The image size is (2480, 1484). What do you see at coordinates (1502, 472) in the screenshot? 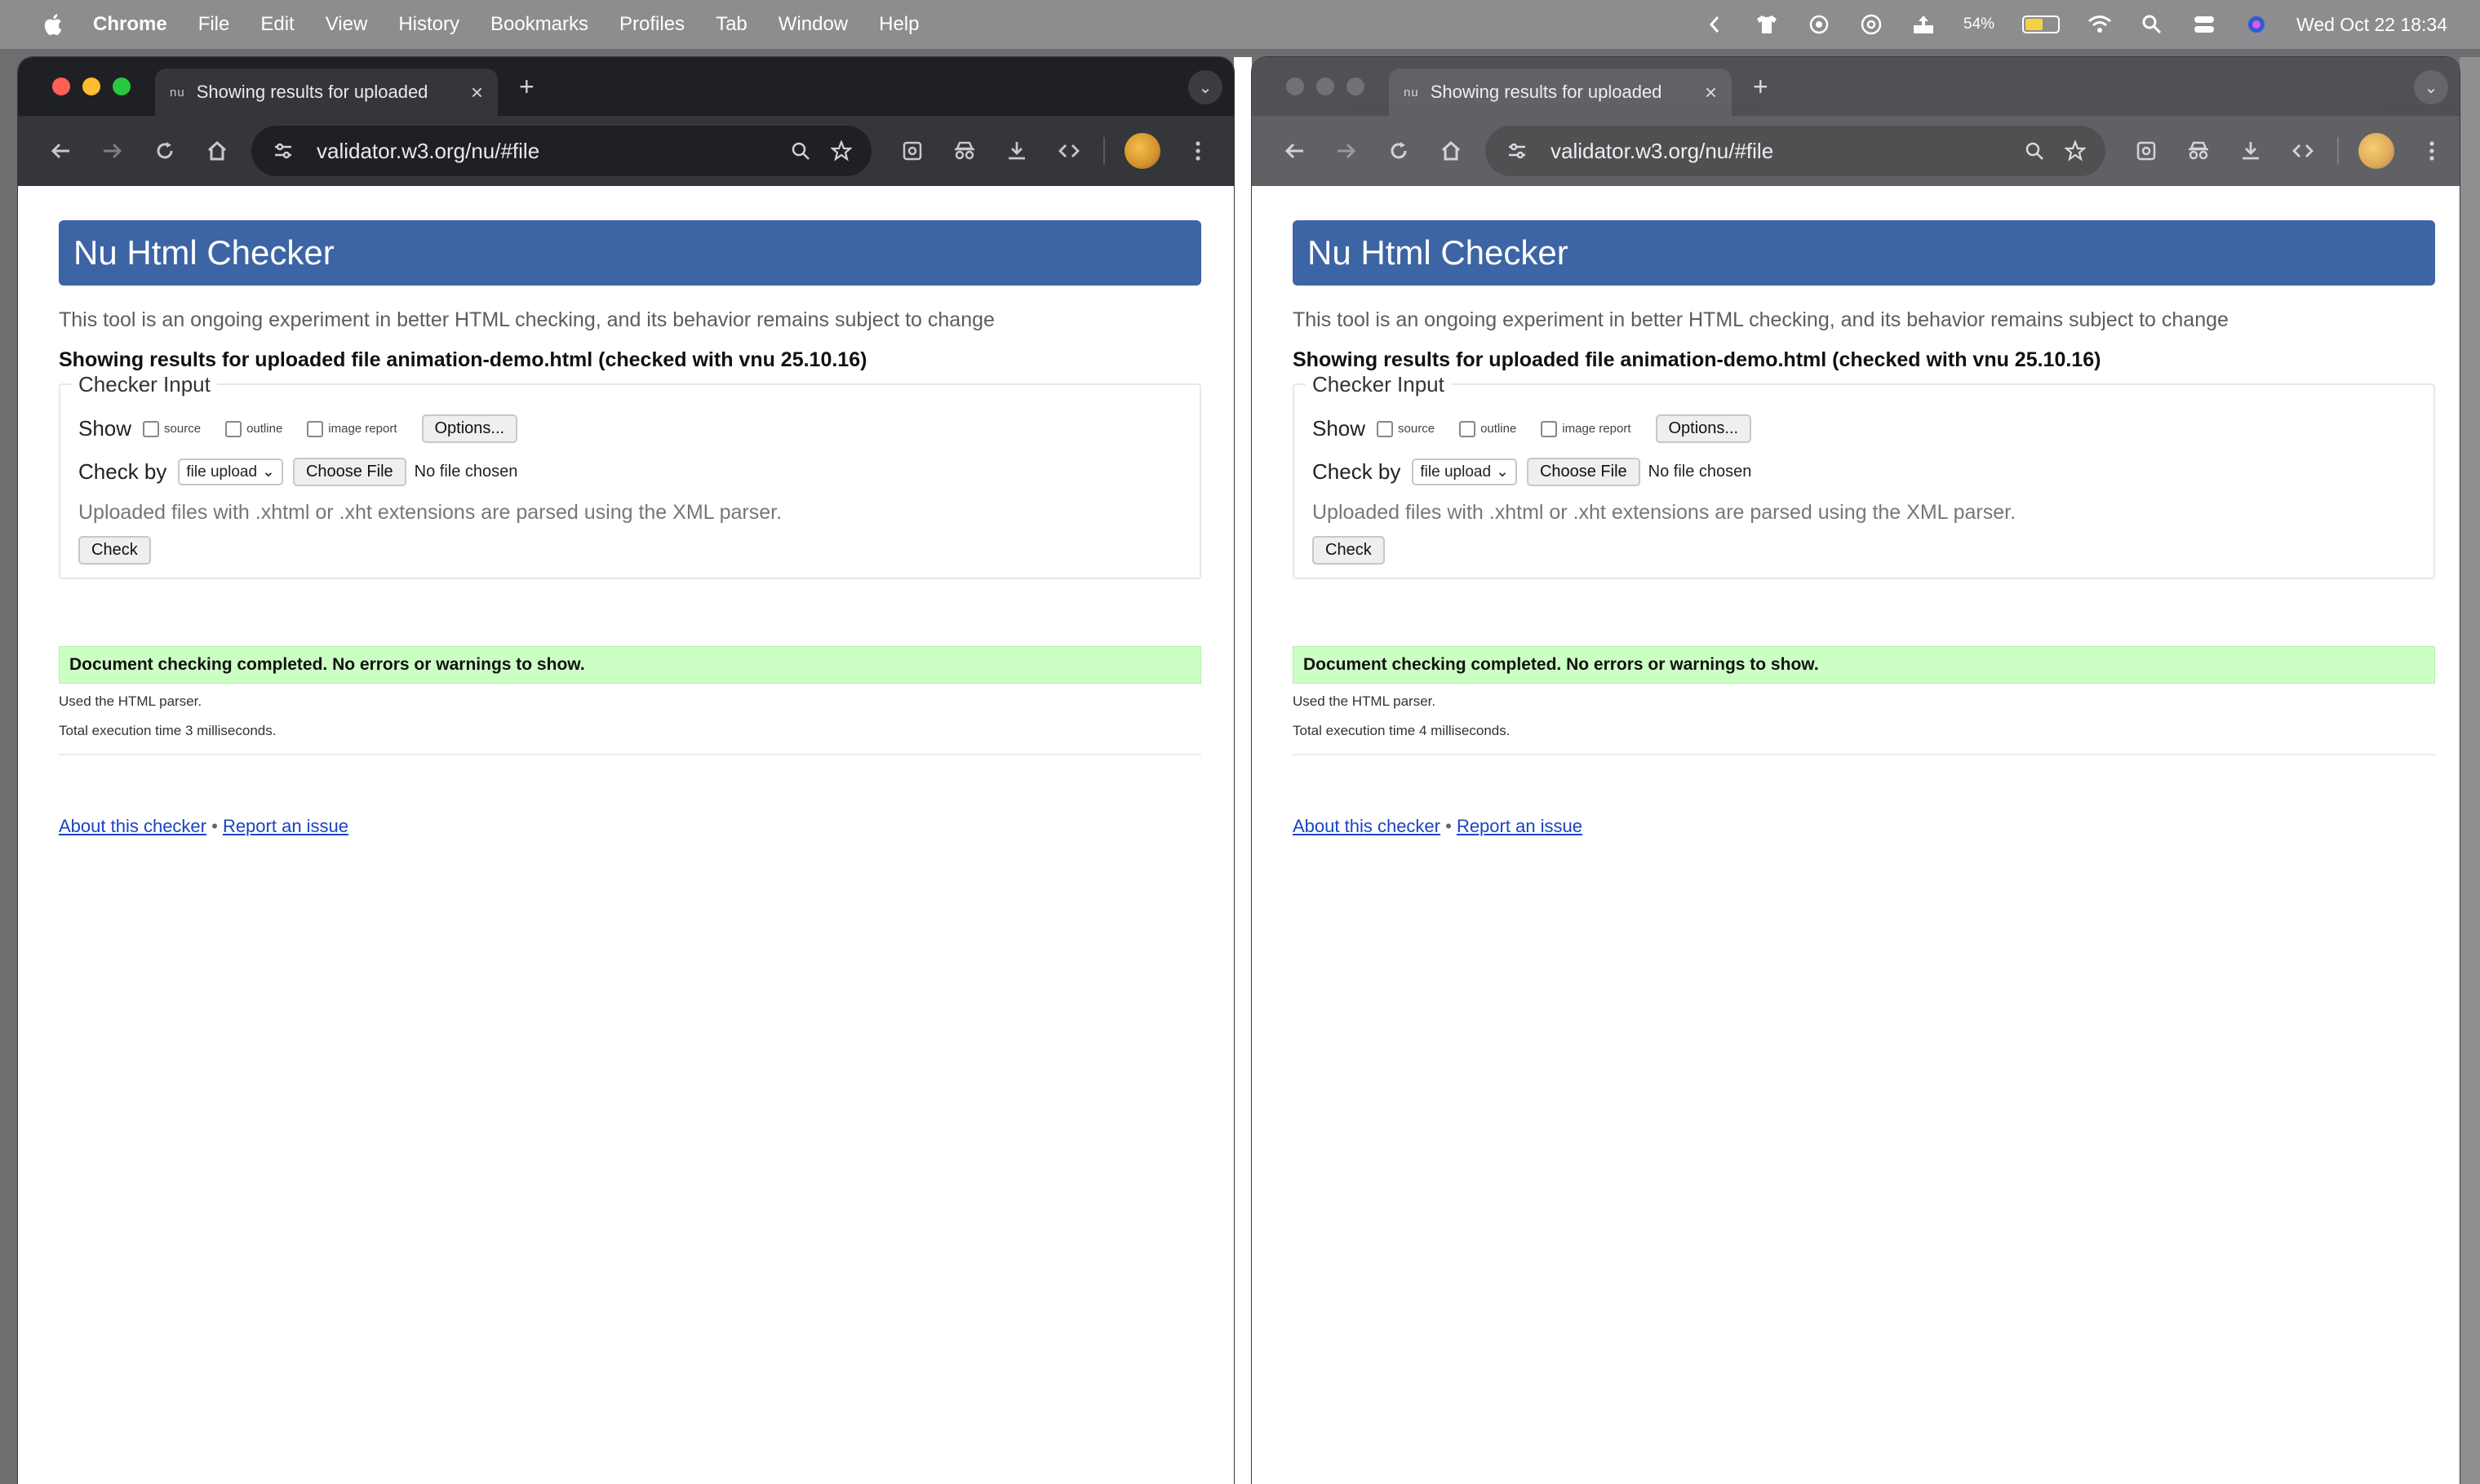
I see `chevron-down-icon: ⌄` at bounding box center [1502, 472].